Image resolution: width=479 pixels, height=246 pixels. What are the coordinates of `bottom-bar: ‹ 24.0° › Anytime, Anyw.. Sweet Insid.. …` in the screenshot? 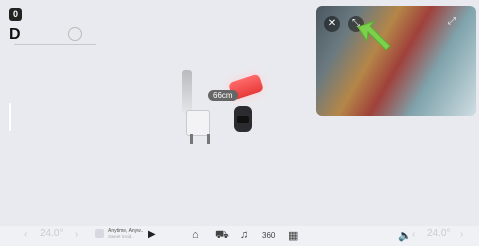 It's located at (239, 236).